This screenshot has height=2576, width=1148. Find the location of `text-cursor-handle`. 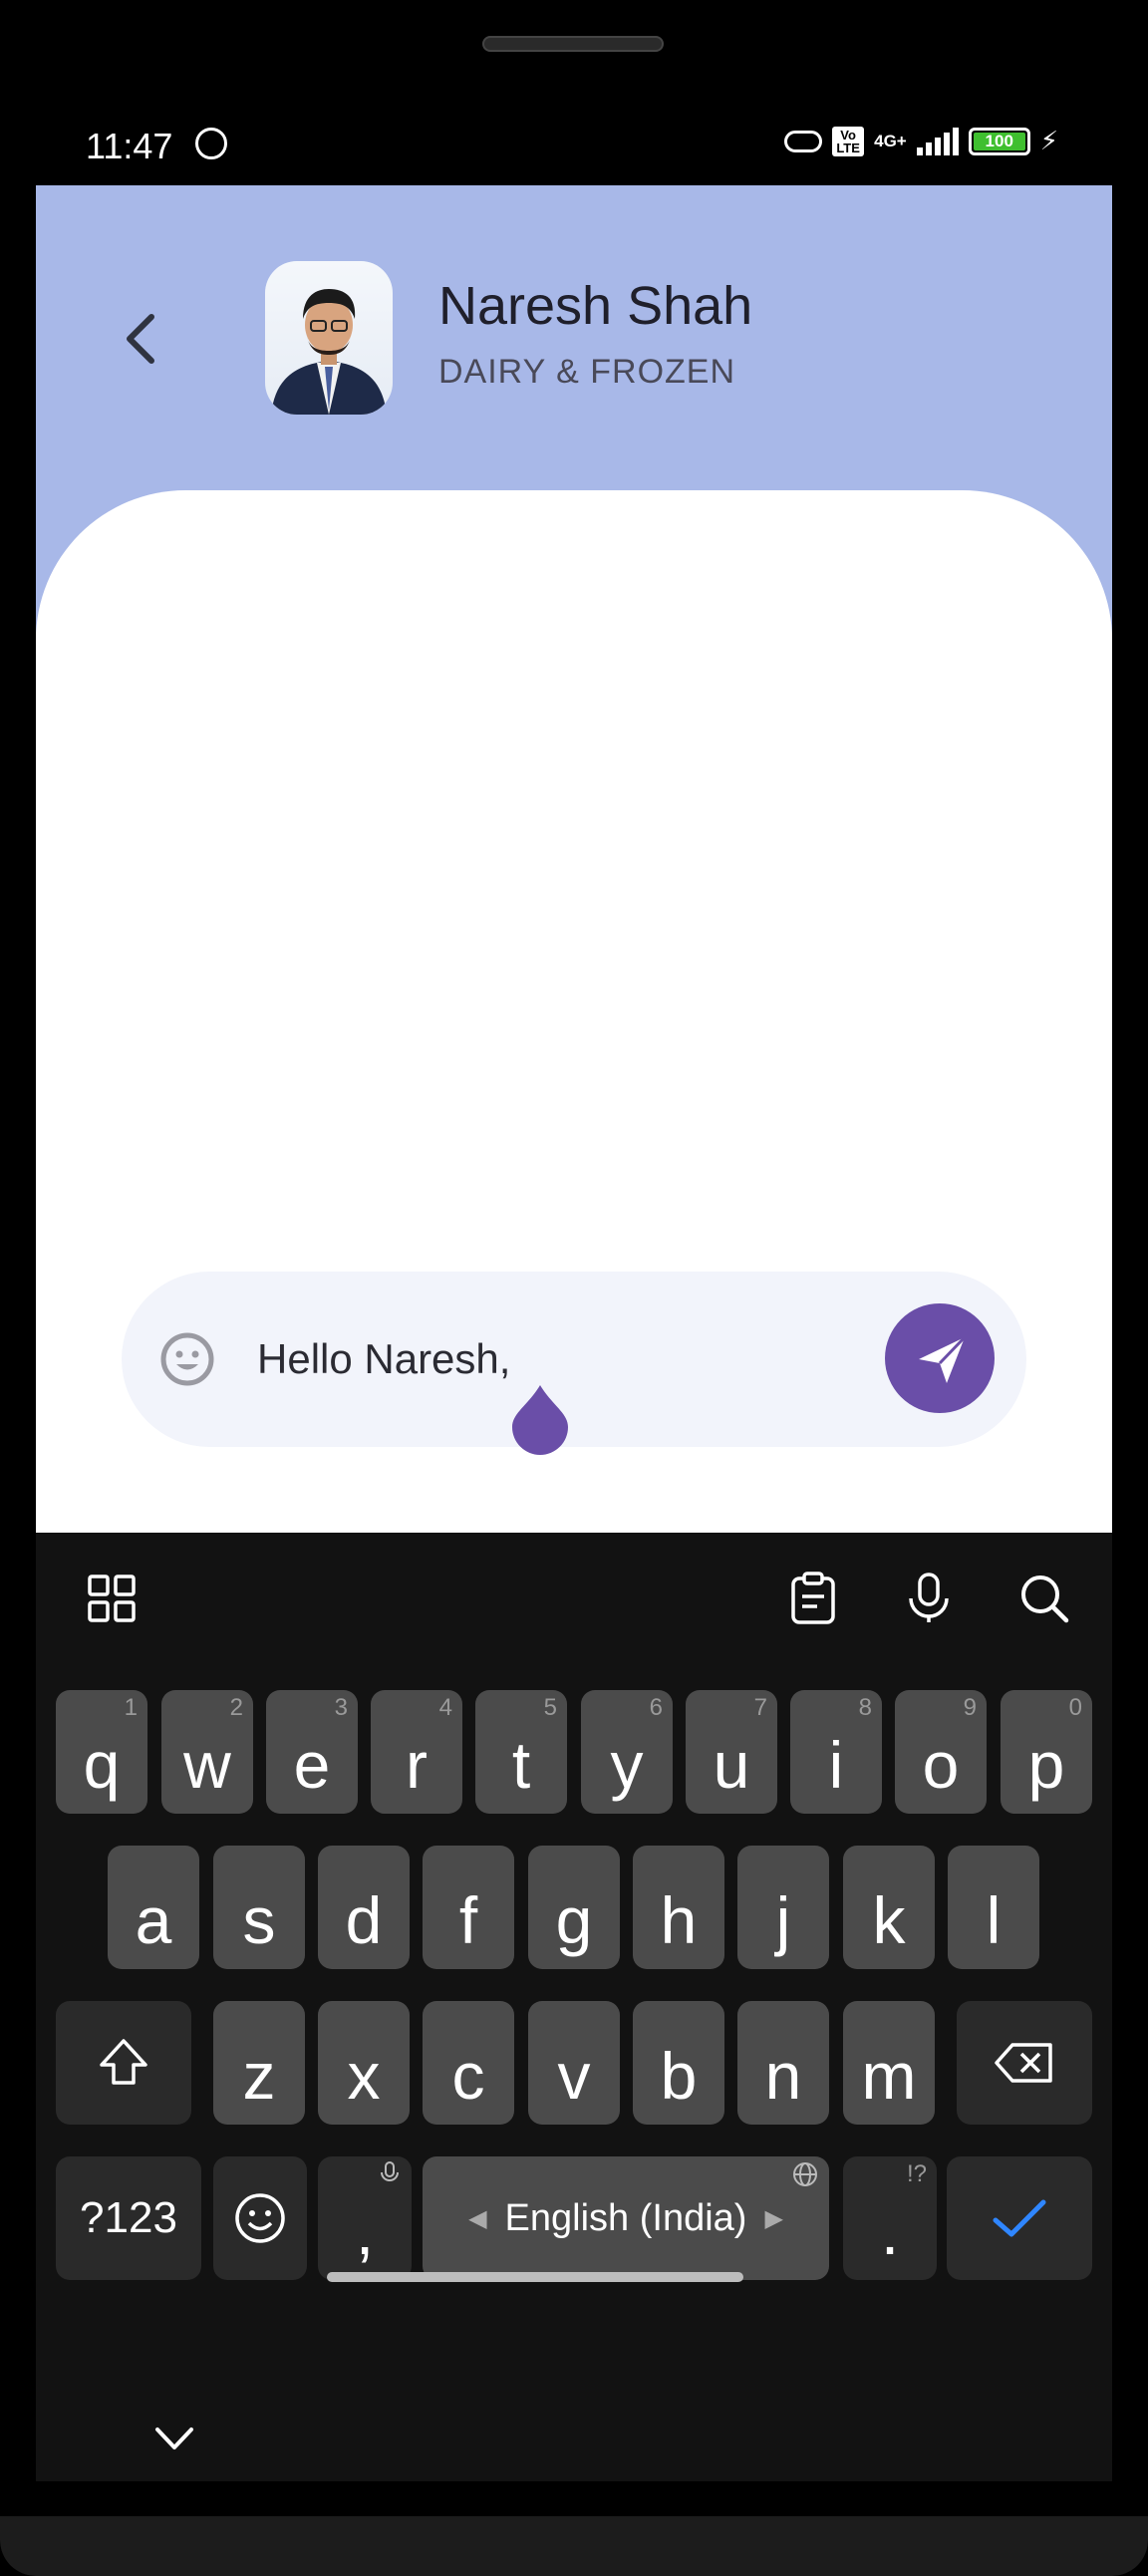

text-cursor-handle is located at coordinates (540, 1419).